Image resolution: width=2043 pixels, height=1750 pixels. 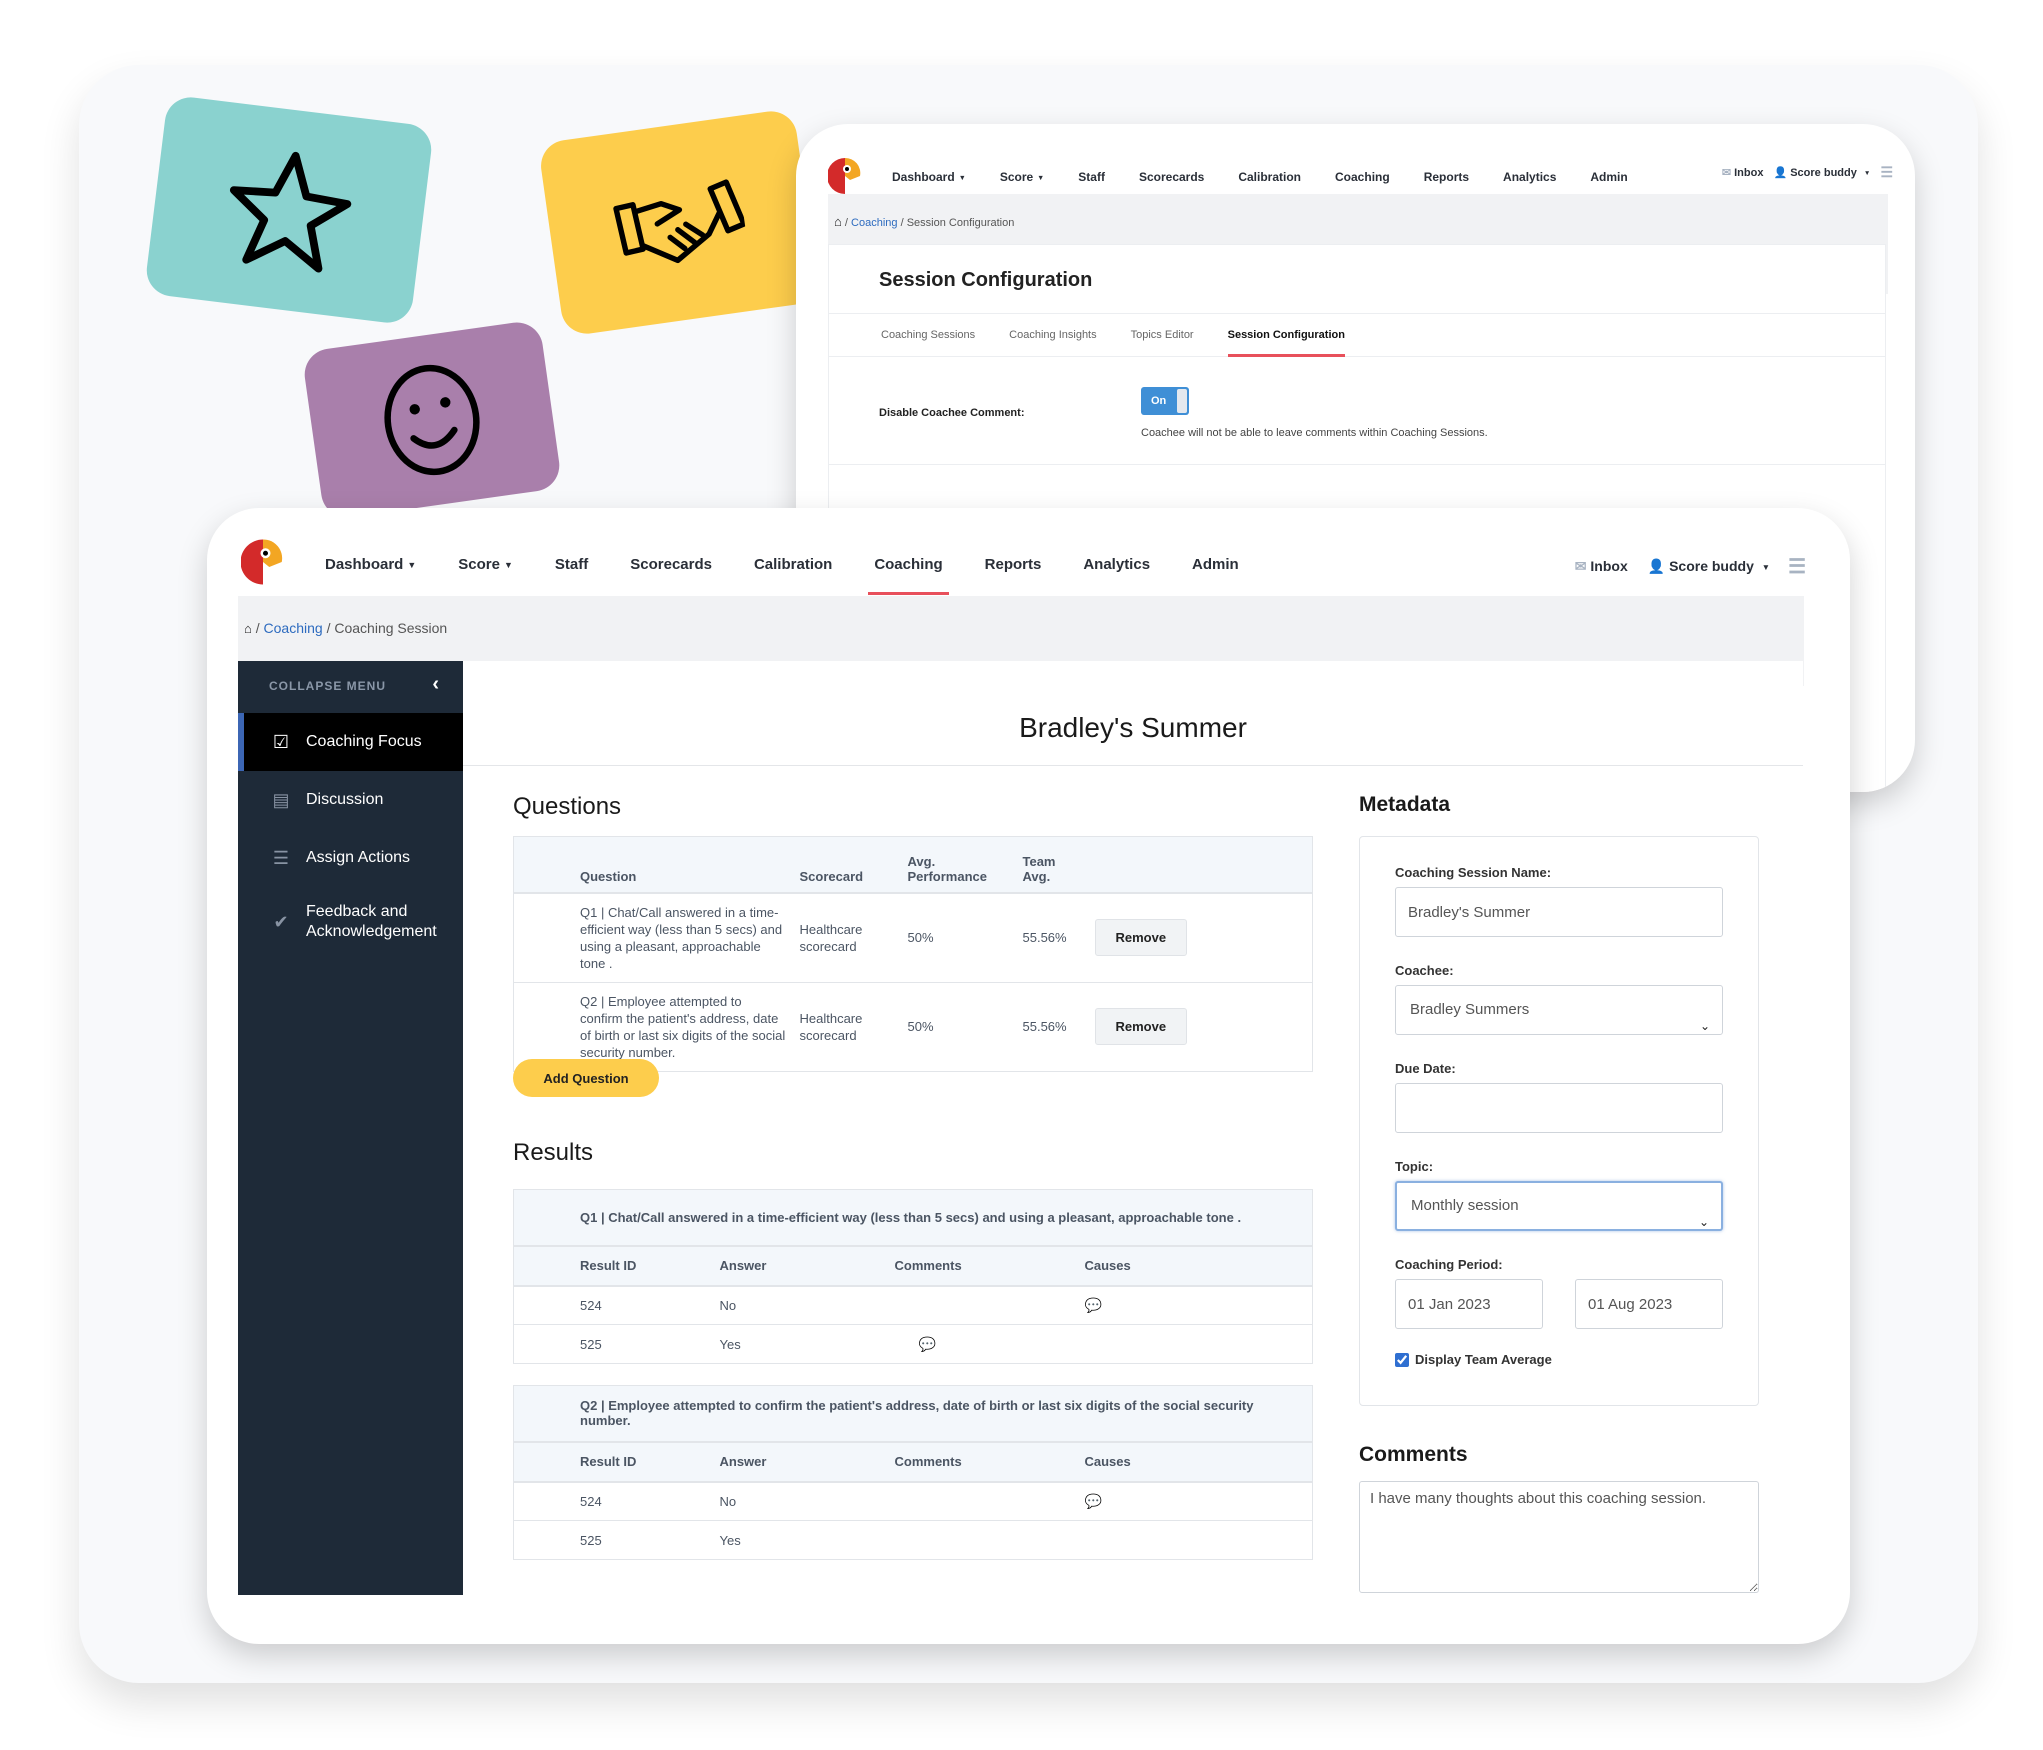 I want to click on star-card, so click(x=289, y=210).